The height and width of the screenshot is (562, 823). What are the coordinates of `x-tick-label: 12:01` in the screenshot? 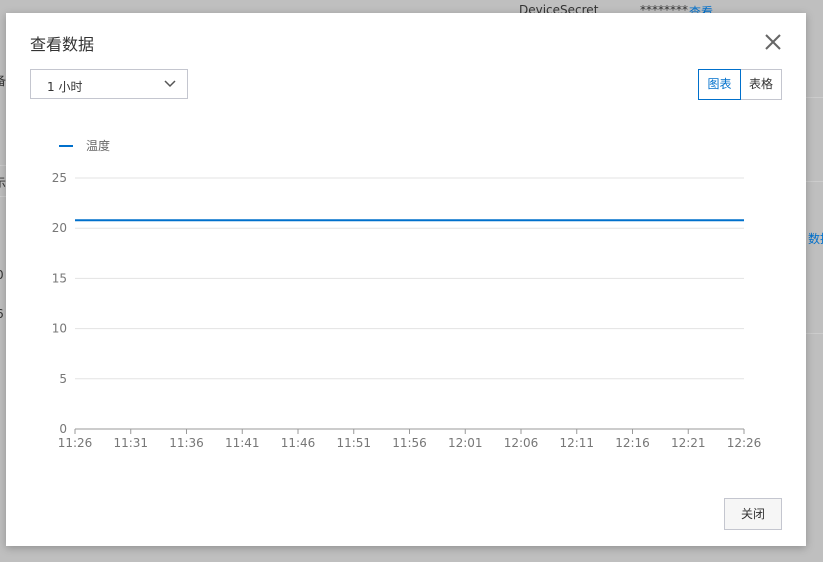 It's located at (465, 443).